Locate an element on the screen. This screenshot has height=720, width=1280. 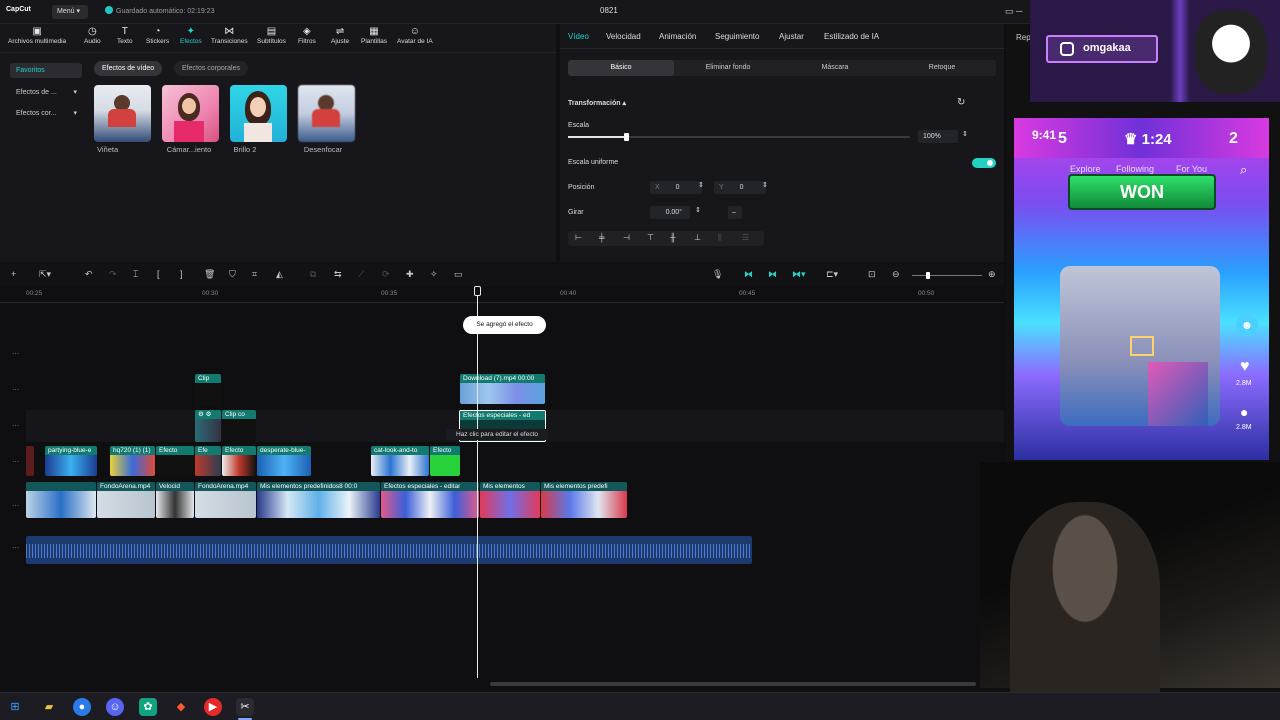
rotate-flip-button: – is located at coordinates (735, 212).